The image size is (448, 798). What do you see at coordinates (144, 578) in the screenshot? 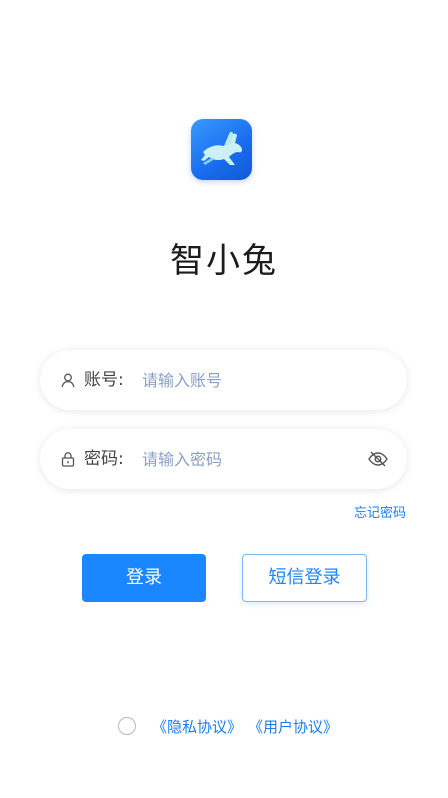
I see `login-button: 登录` at bounding box center [144, 578].